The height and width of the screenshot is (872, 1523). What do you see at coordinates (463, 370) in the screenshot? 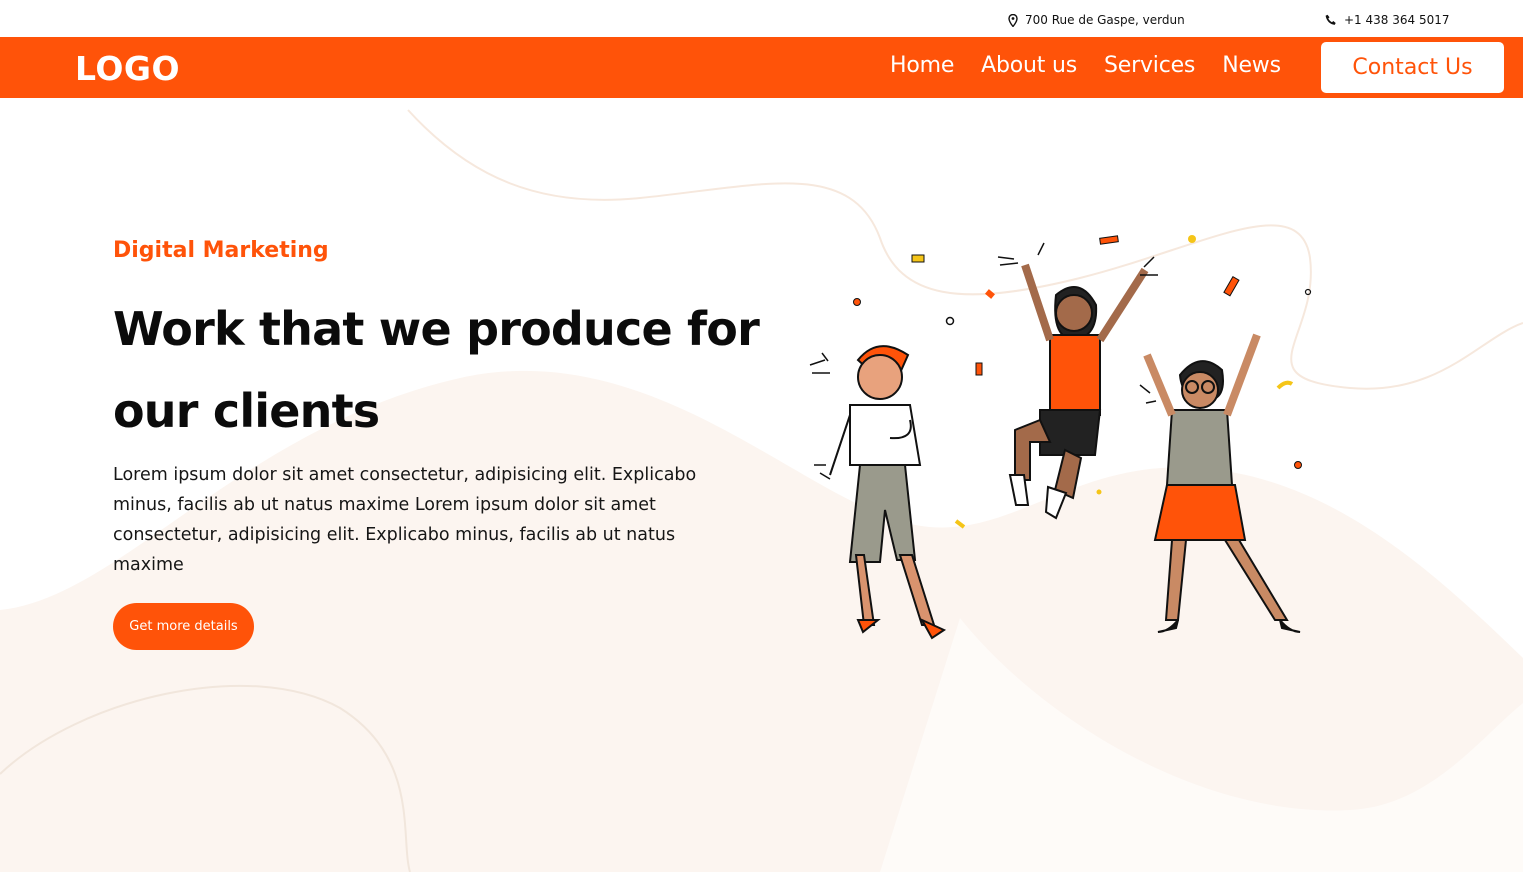
I see `hero-headline: Work that we produce for our clients` at bounding box center [463, 370].